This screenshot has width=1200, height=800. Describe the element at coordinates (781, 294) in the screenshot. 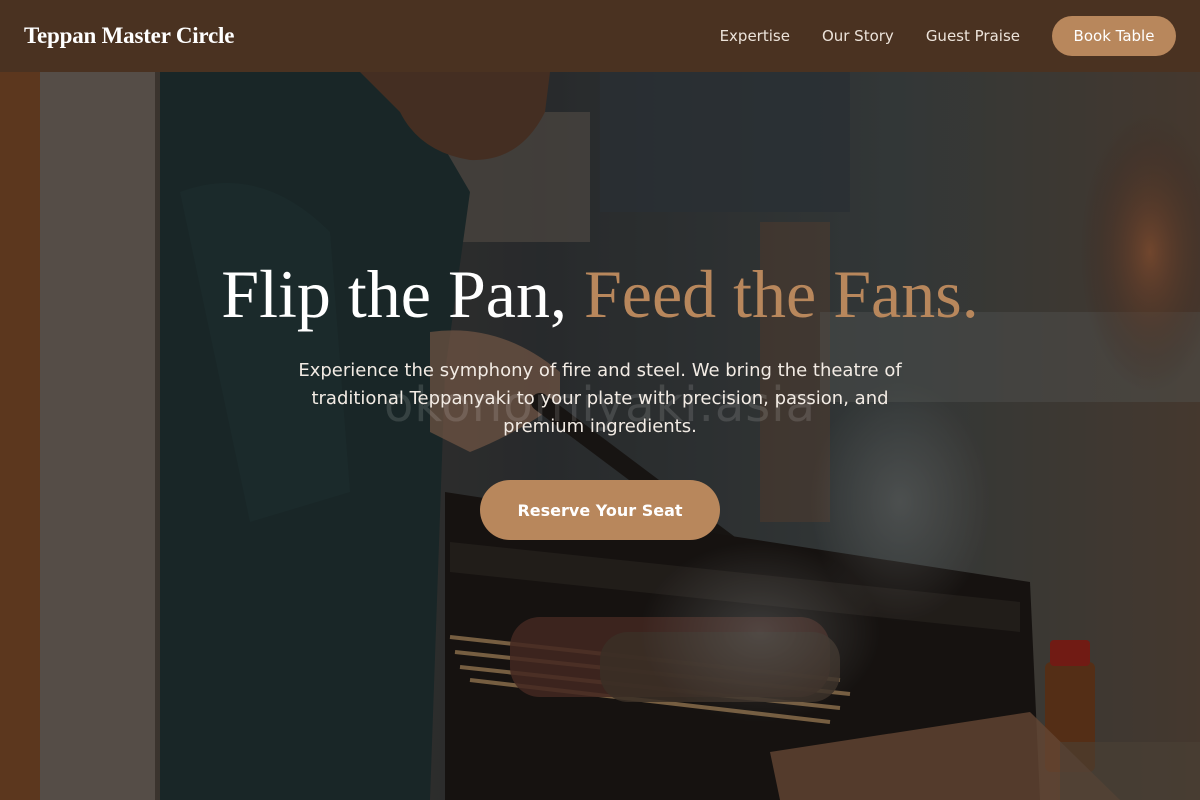

I see `headline-accent: Feed the Fans.` at that location.